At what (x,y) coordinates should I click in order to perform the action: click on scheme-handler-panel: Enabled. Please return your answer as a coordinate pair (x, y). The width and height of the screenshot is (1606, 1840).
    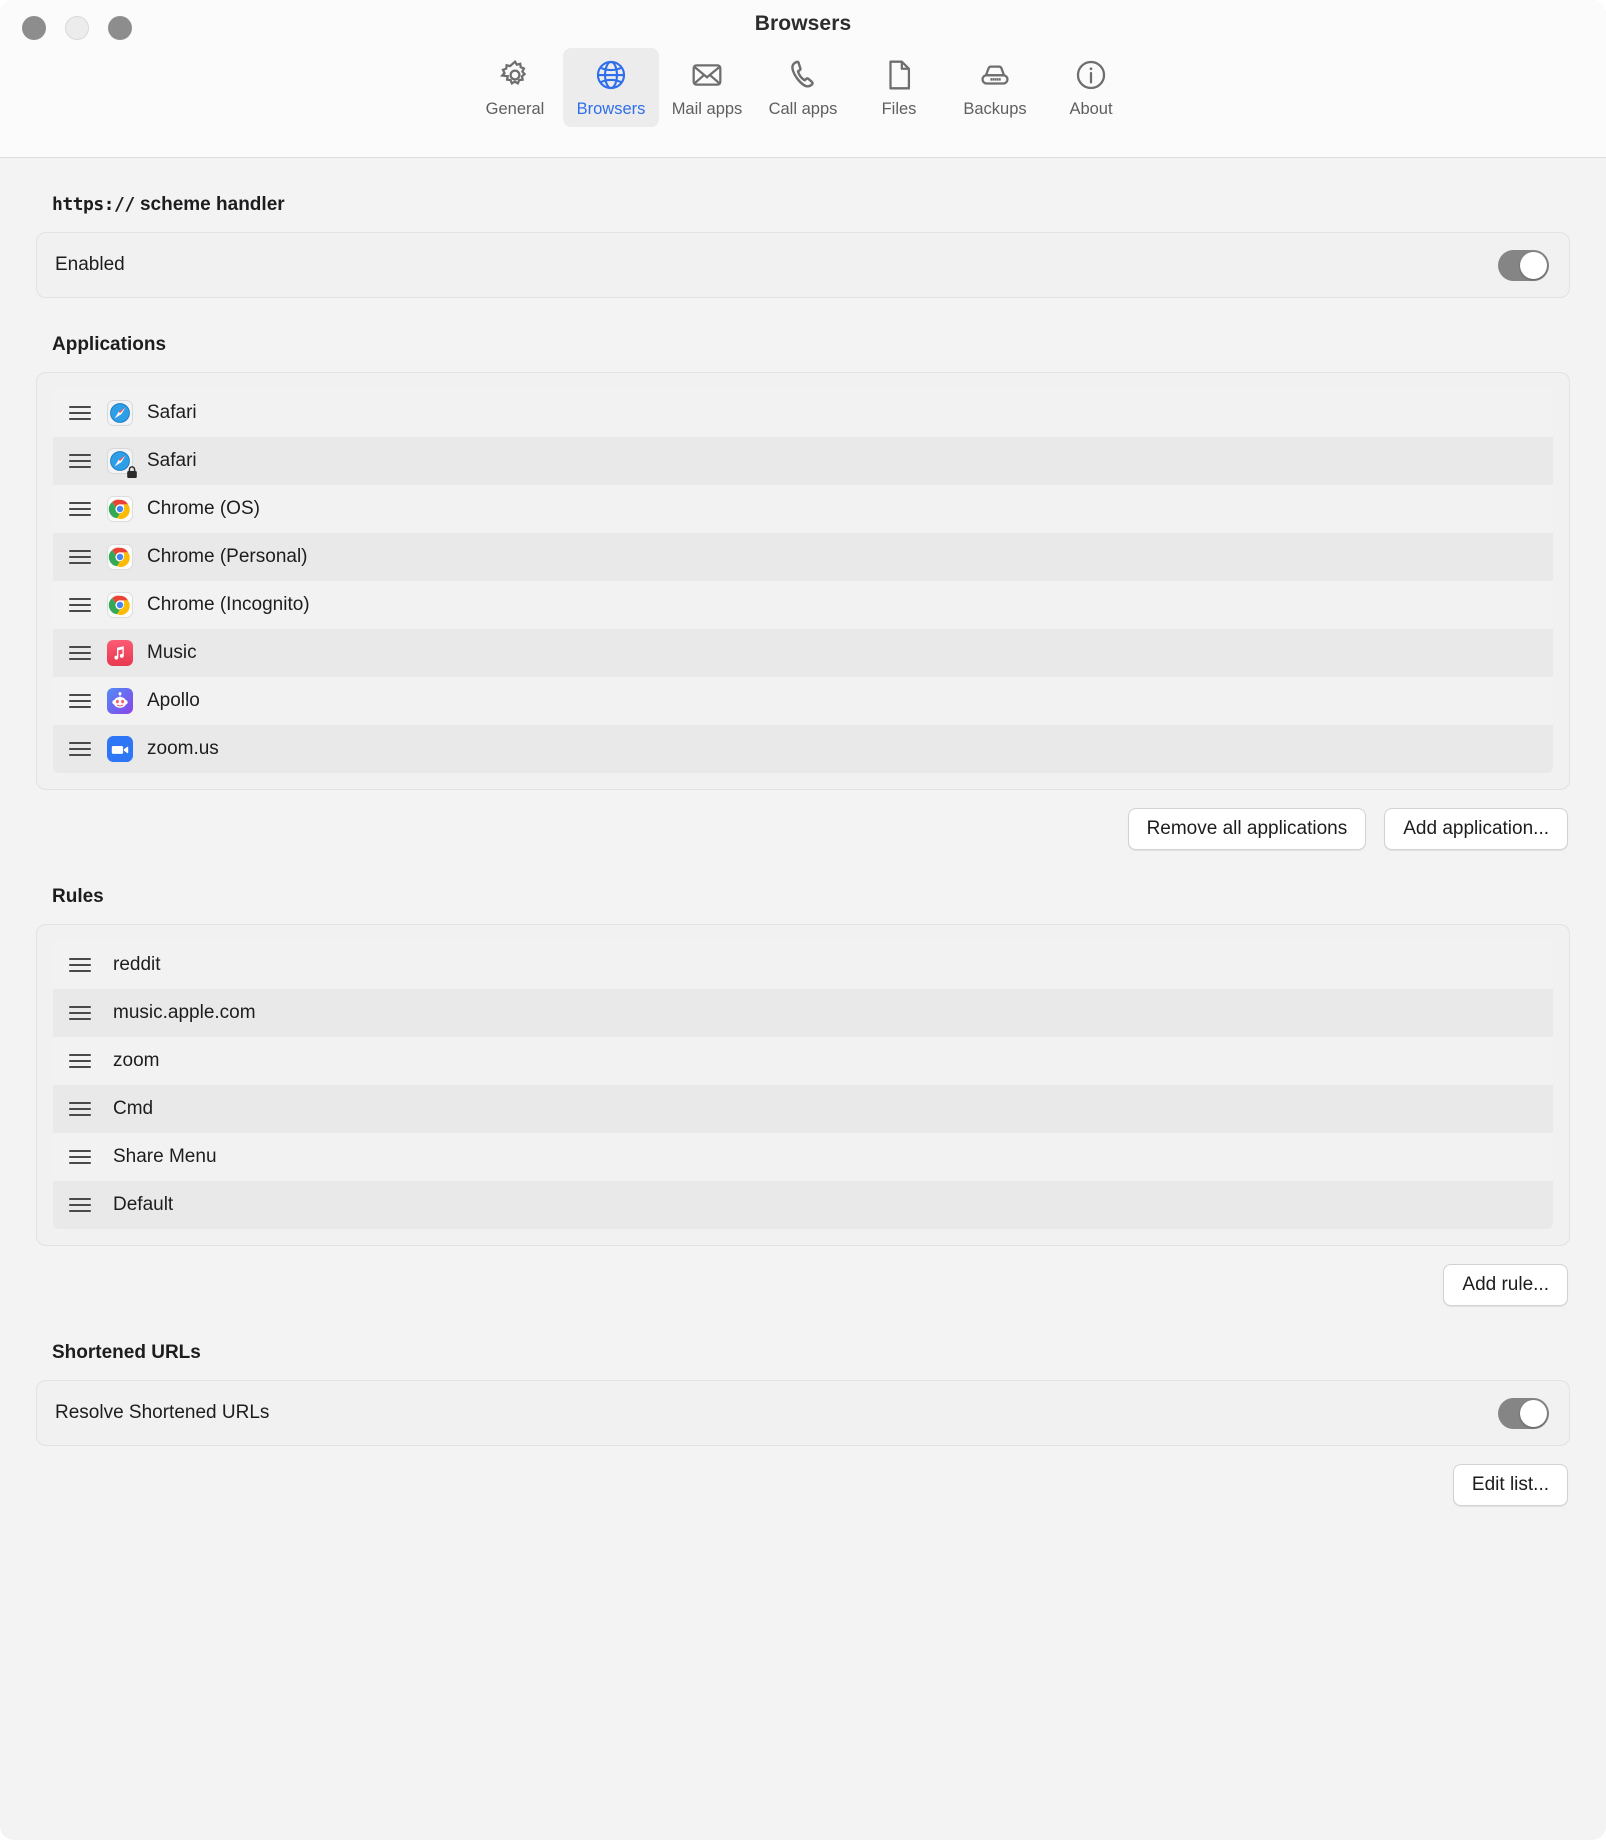
    Looking at the image, I should click on (803, 265).